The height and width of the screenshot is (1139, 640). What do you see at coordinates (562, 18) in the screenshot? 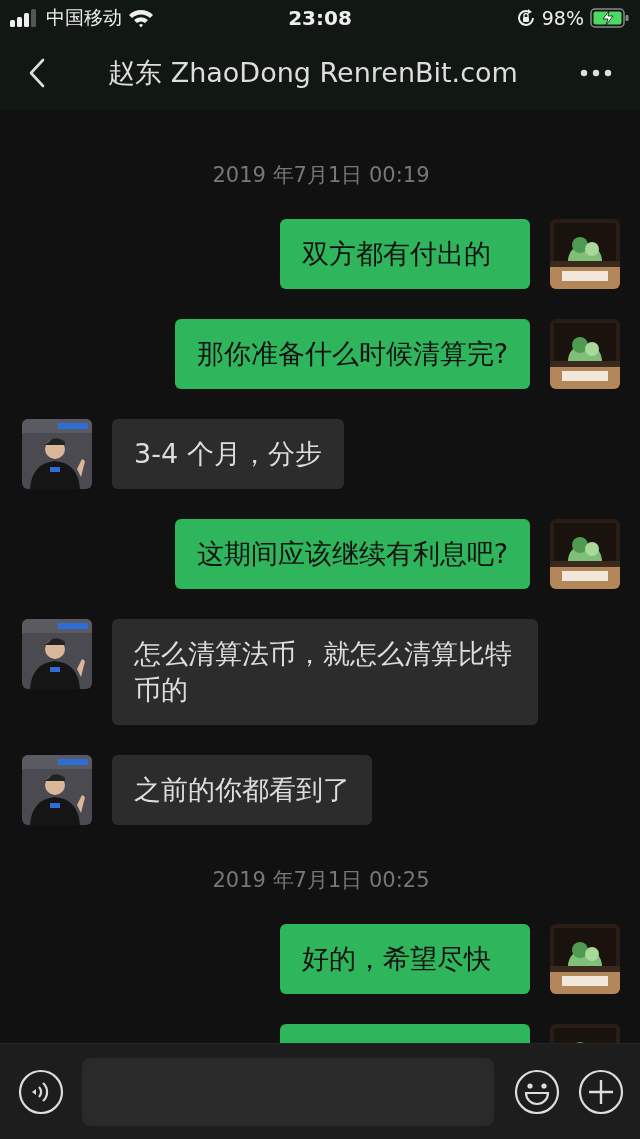
I see `battery-percent: 98%` at bounding box center [562, 18].